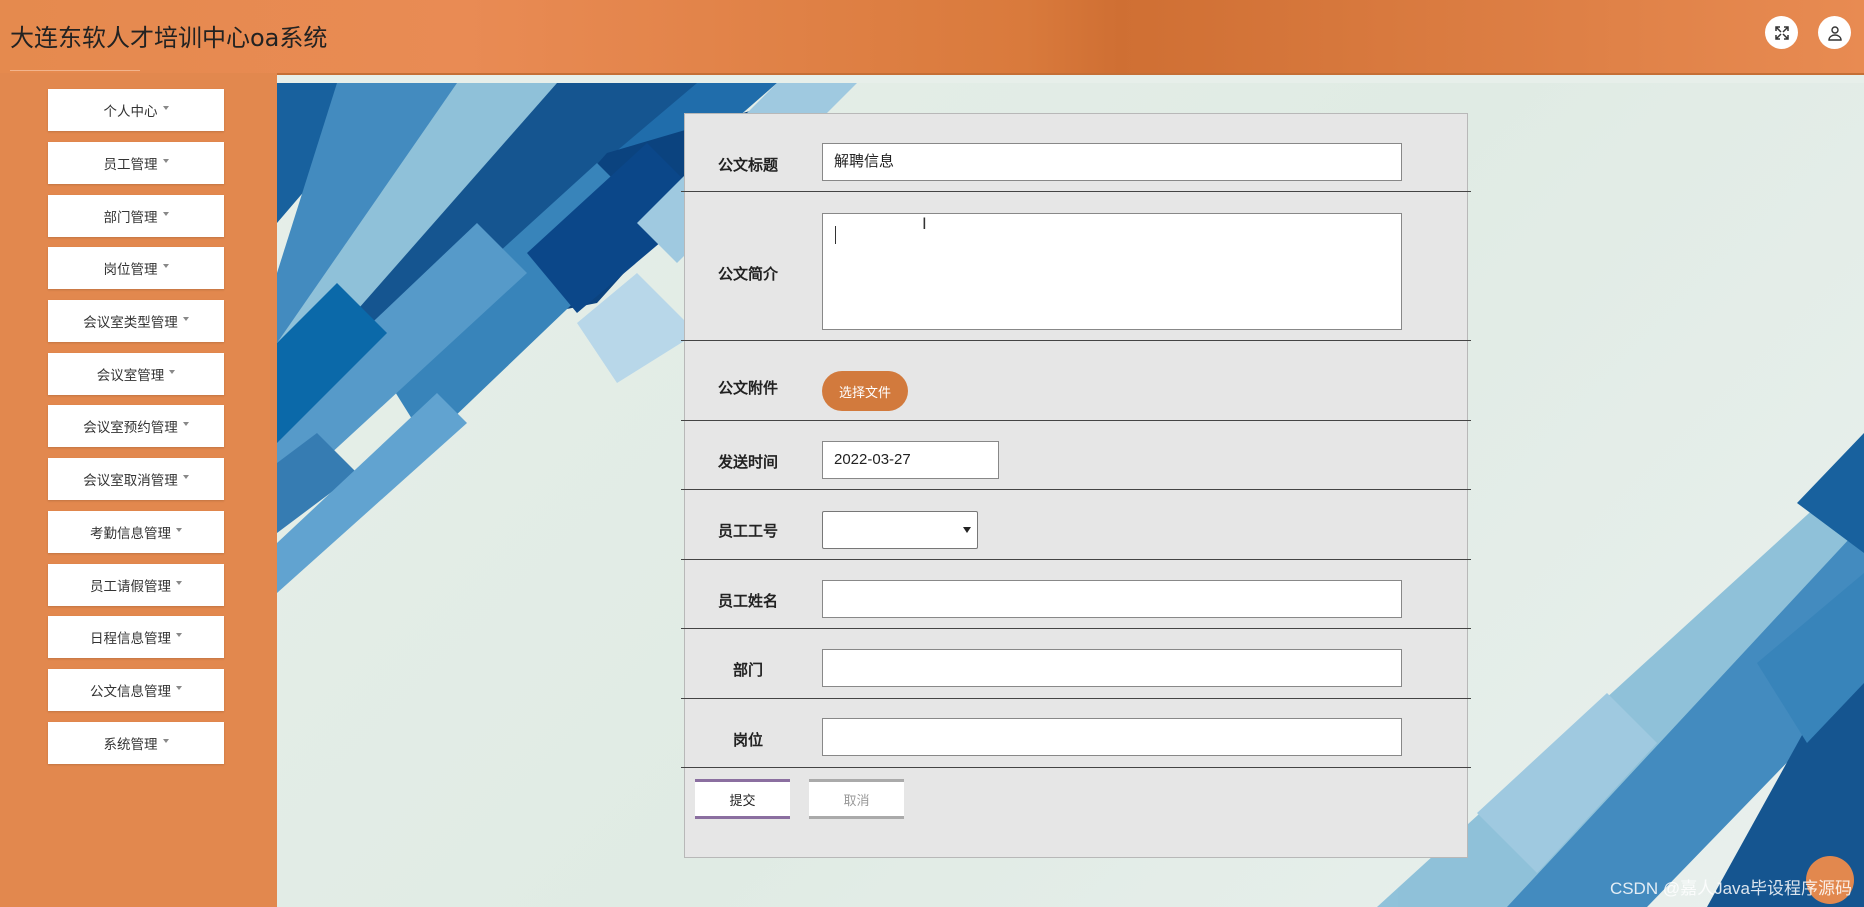 Image resolution: width=1864 pixels, height=907 pixels. Describe the element at coordinates (1112, 668) in the screenshot. I see `department-input` at that location.